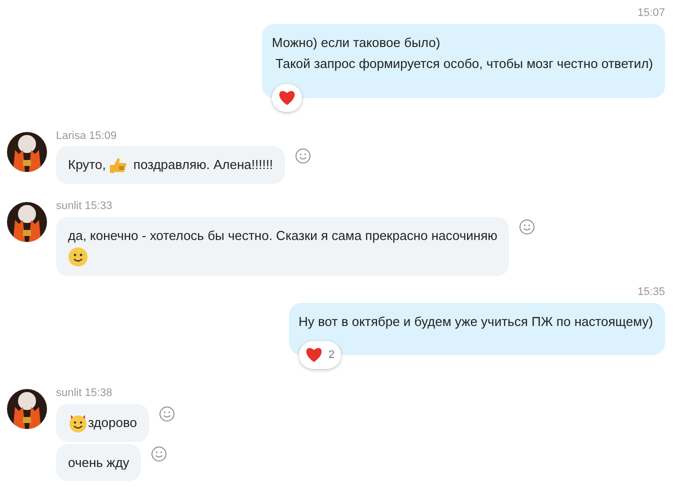 The height and width of the screenshot is (490, 675). Describe the element at coordinates (87, 165) in the screenshot. I see `message-text: Круто,` at that location.